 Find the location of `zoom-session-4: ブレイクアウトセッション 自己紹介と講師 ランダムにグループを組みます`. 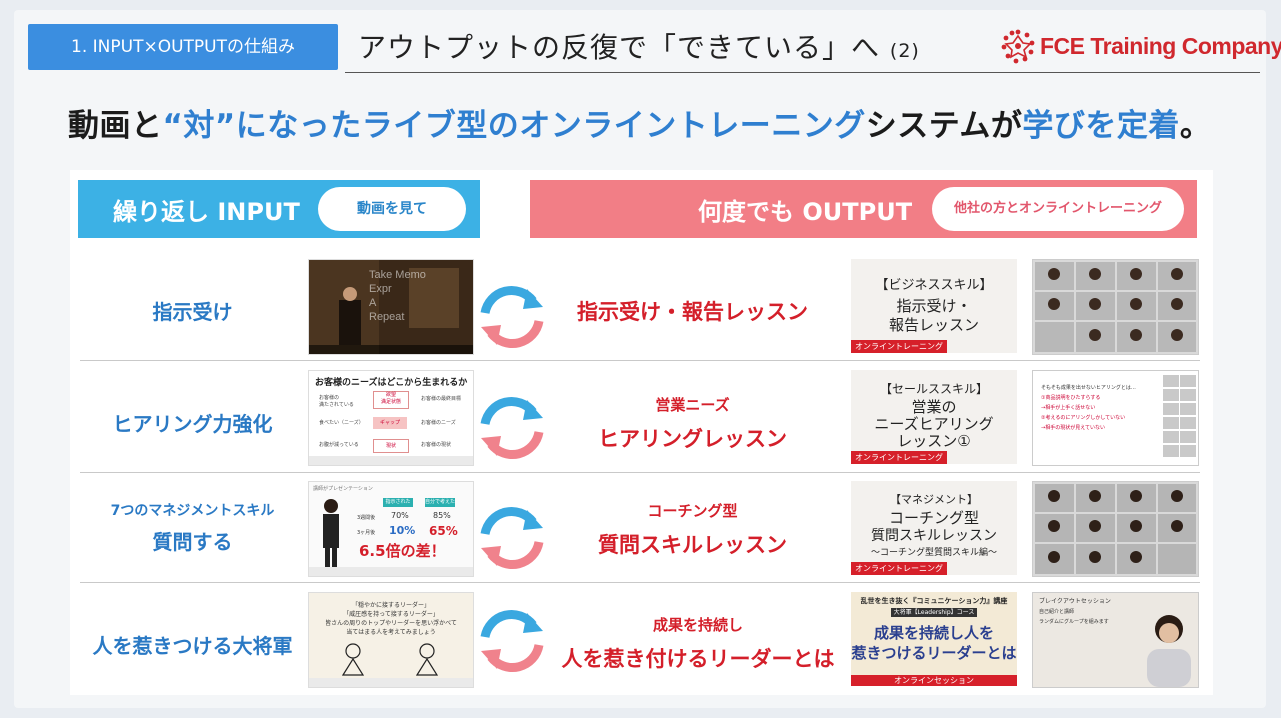

zoom-session-4: ブレイクアウトセッション 自己紹介と講師 ランダムにグループを組みます is located at coordinates (1115, 640).